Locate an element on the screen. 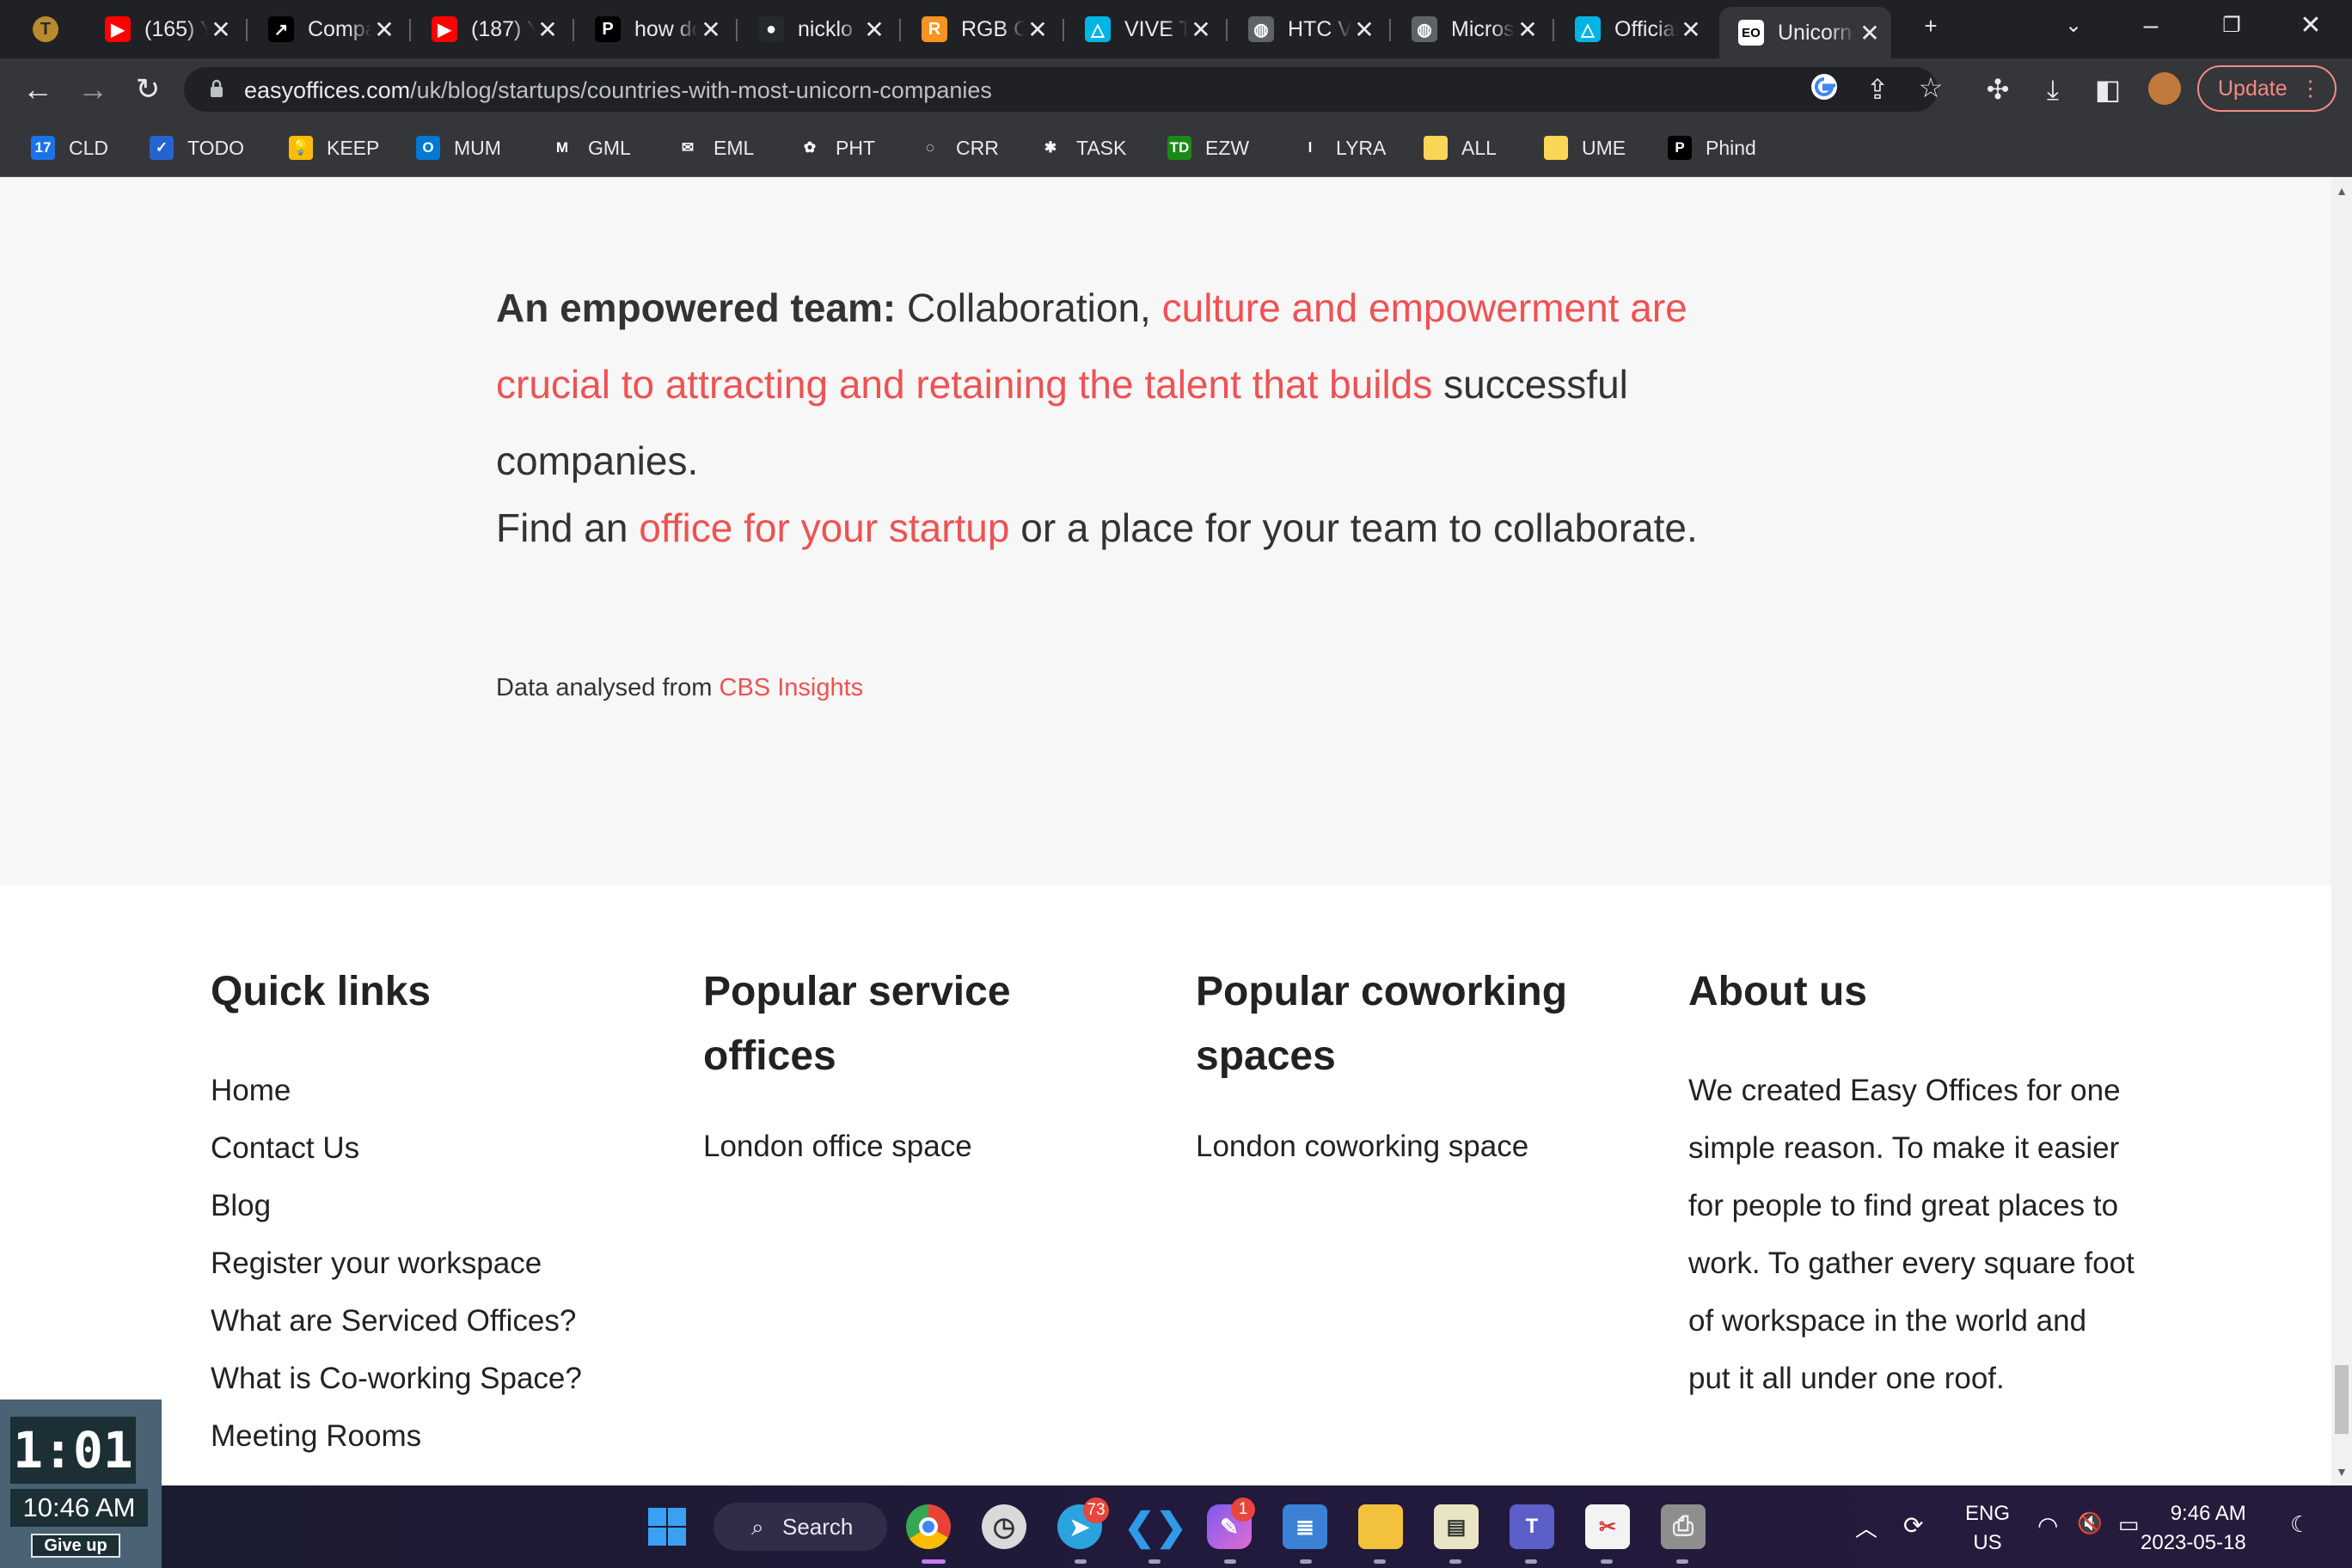 The width and height of the screenshot is (2352, 1568). bookmark-star-icon: ☆ is located at coordinates (1931, 87).